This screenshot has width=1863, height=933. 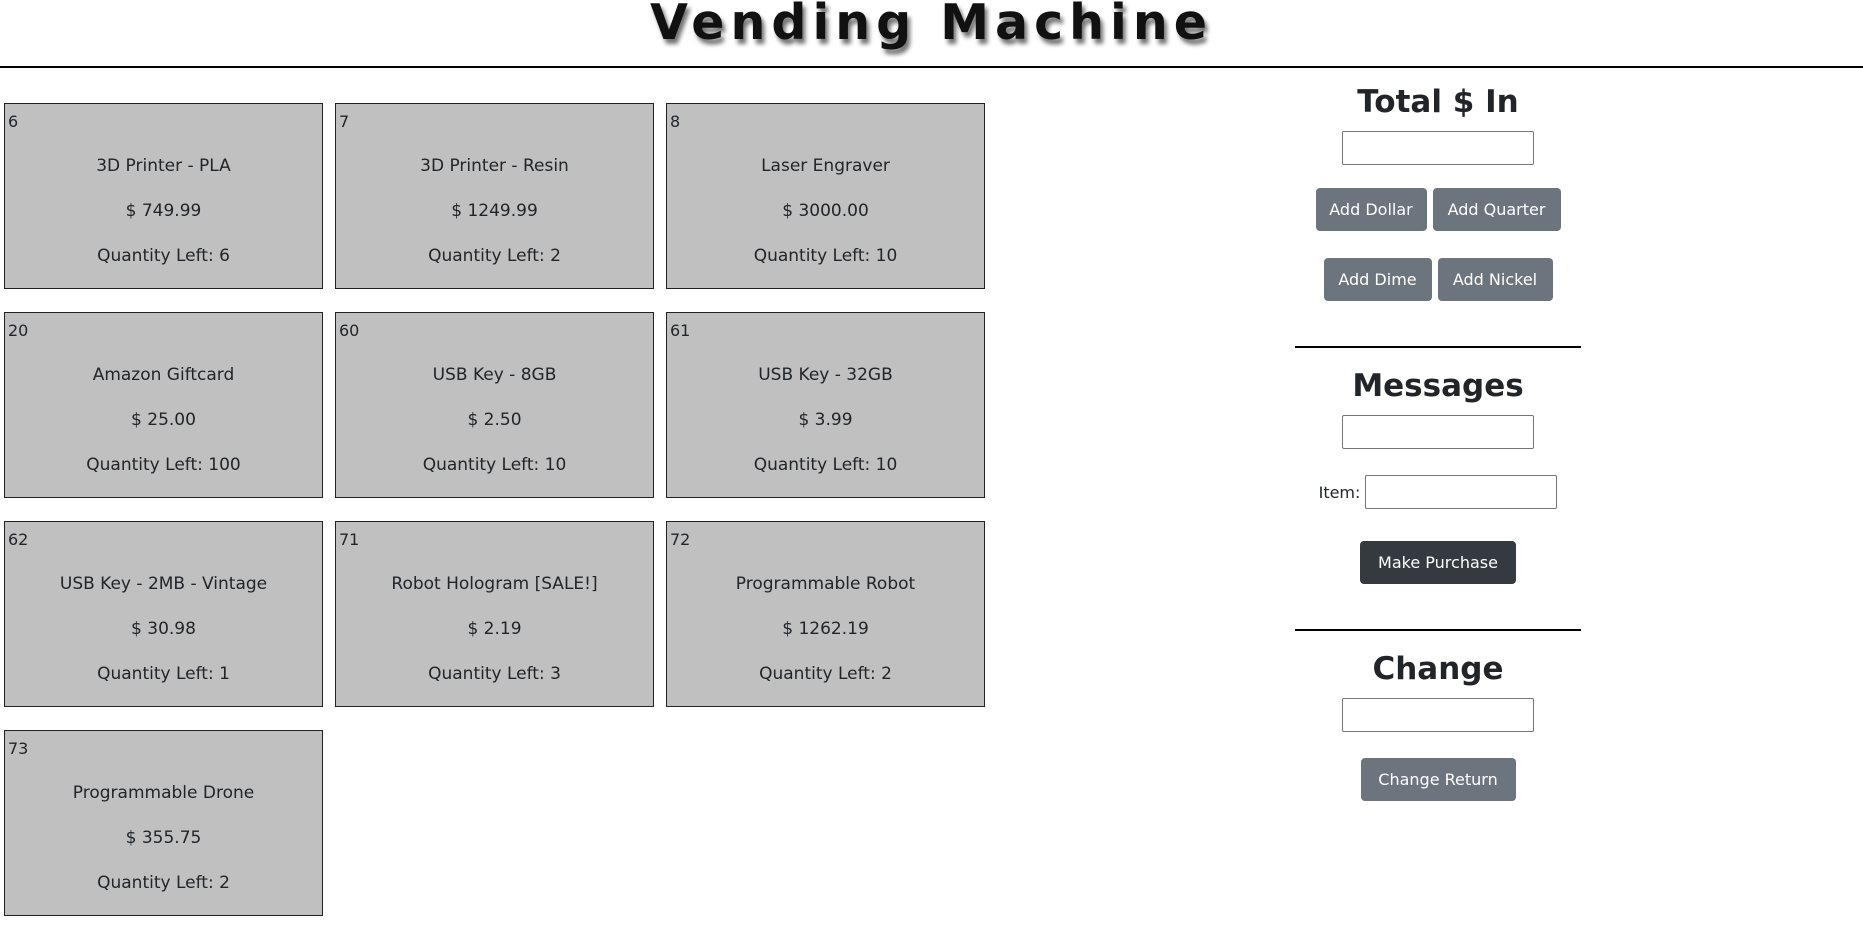 I want to click on change-title: Change, so click(x=1438, y=669).